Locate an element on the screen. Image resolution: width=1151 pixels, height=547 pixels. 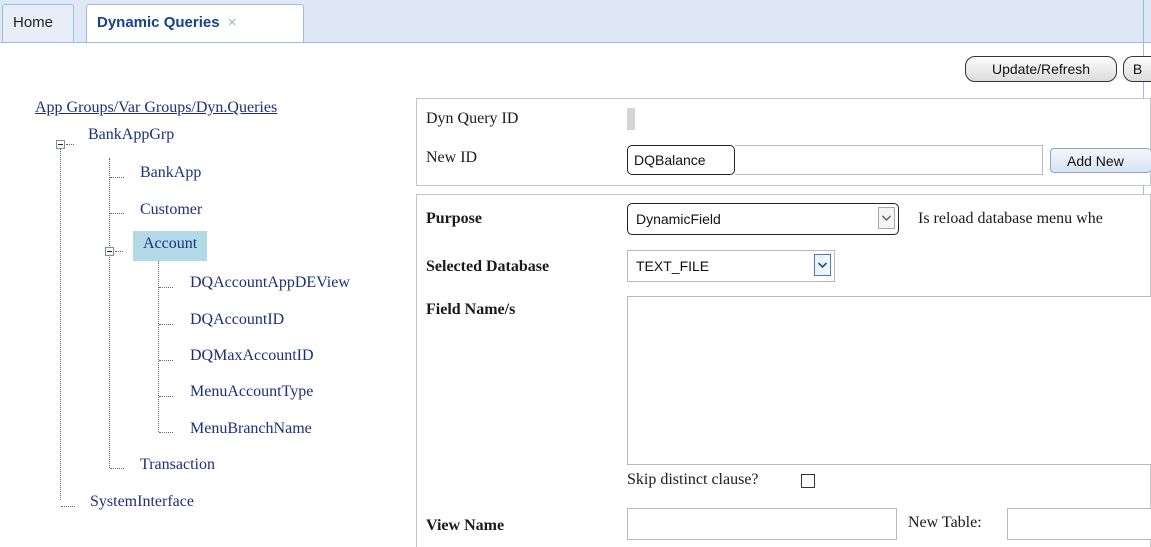
skip-distinct-checkbox is located at coordinates (808, 481).